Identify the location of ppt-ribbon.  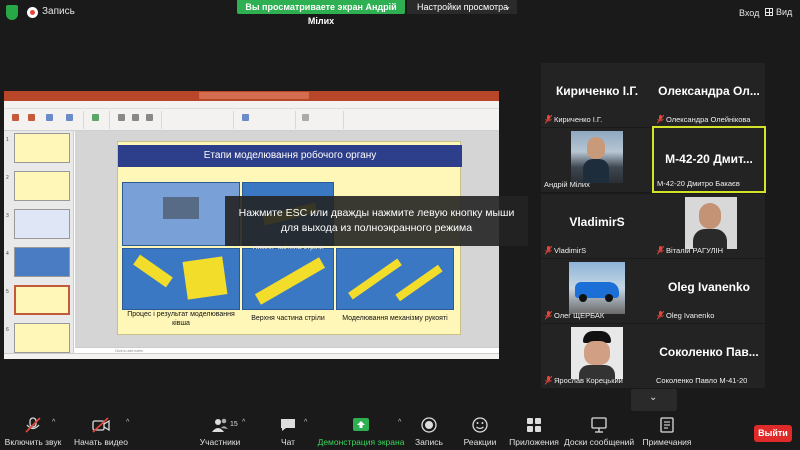
(251, 120).